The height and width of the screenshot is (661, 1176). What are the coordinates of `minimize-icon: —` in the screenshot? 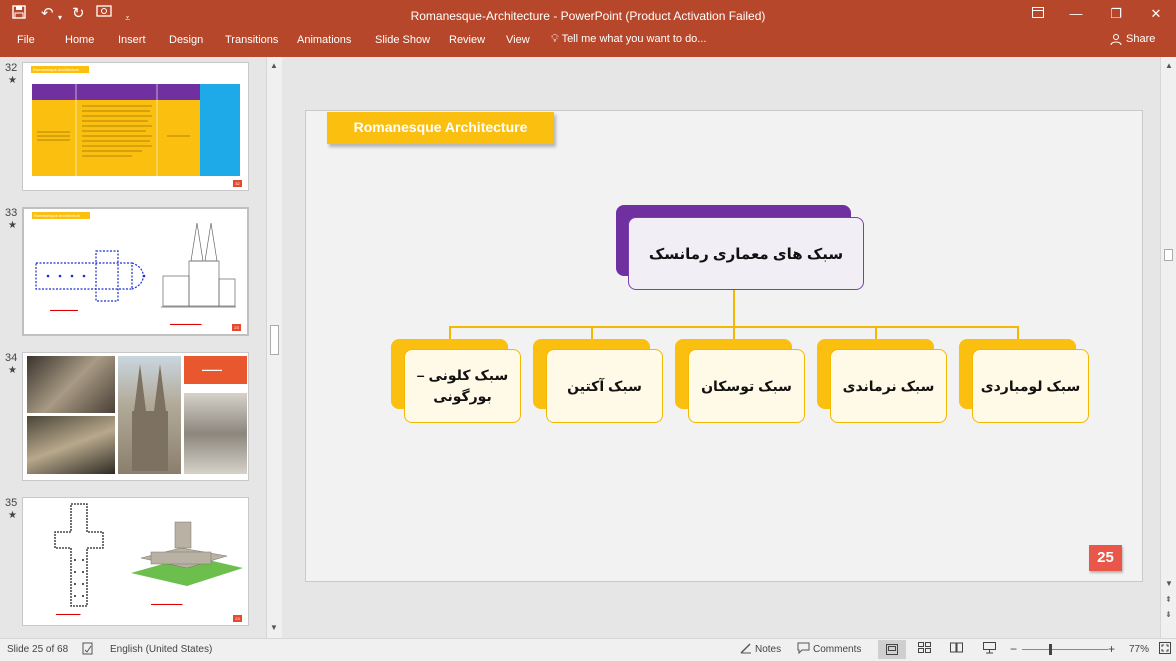 It's located at (1076, 13).